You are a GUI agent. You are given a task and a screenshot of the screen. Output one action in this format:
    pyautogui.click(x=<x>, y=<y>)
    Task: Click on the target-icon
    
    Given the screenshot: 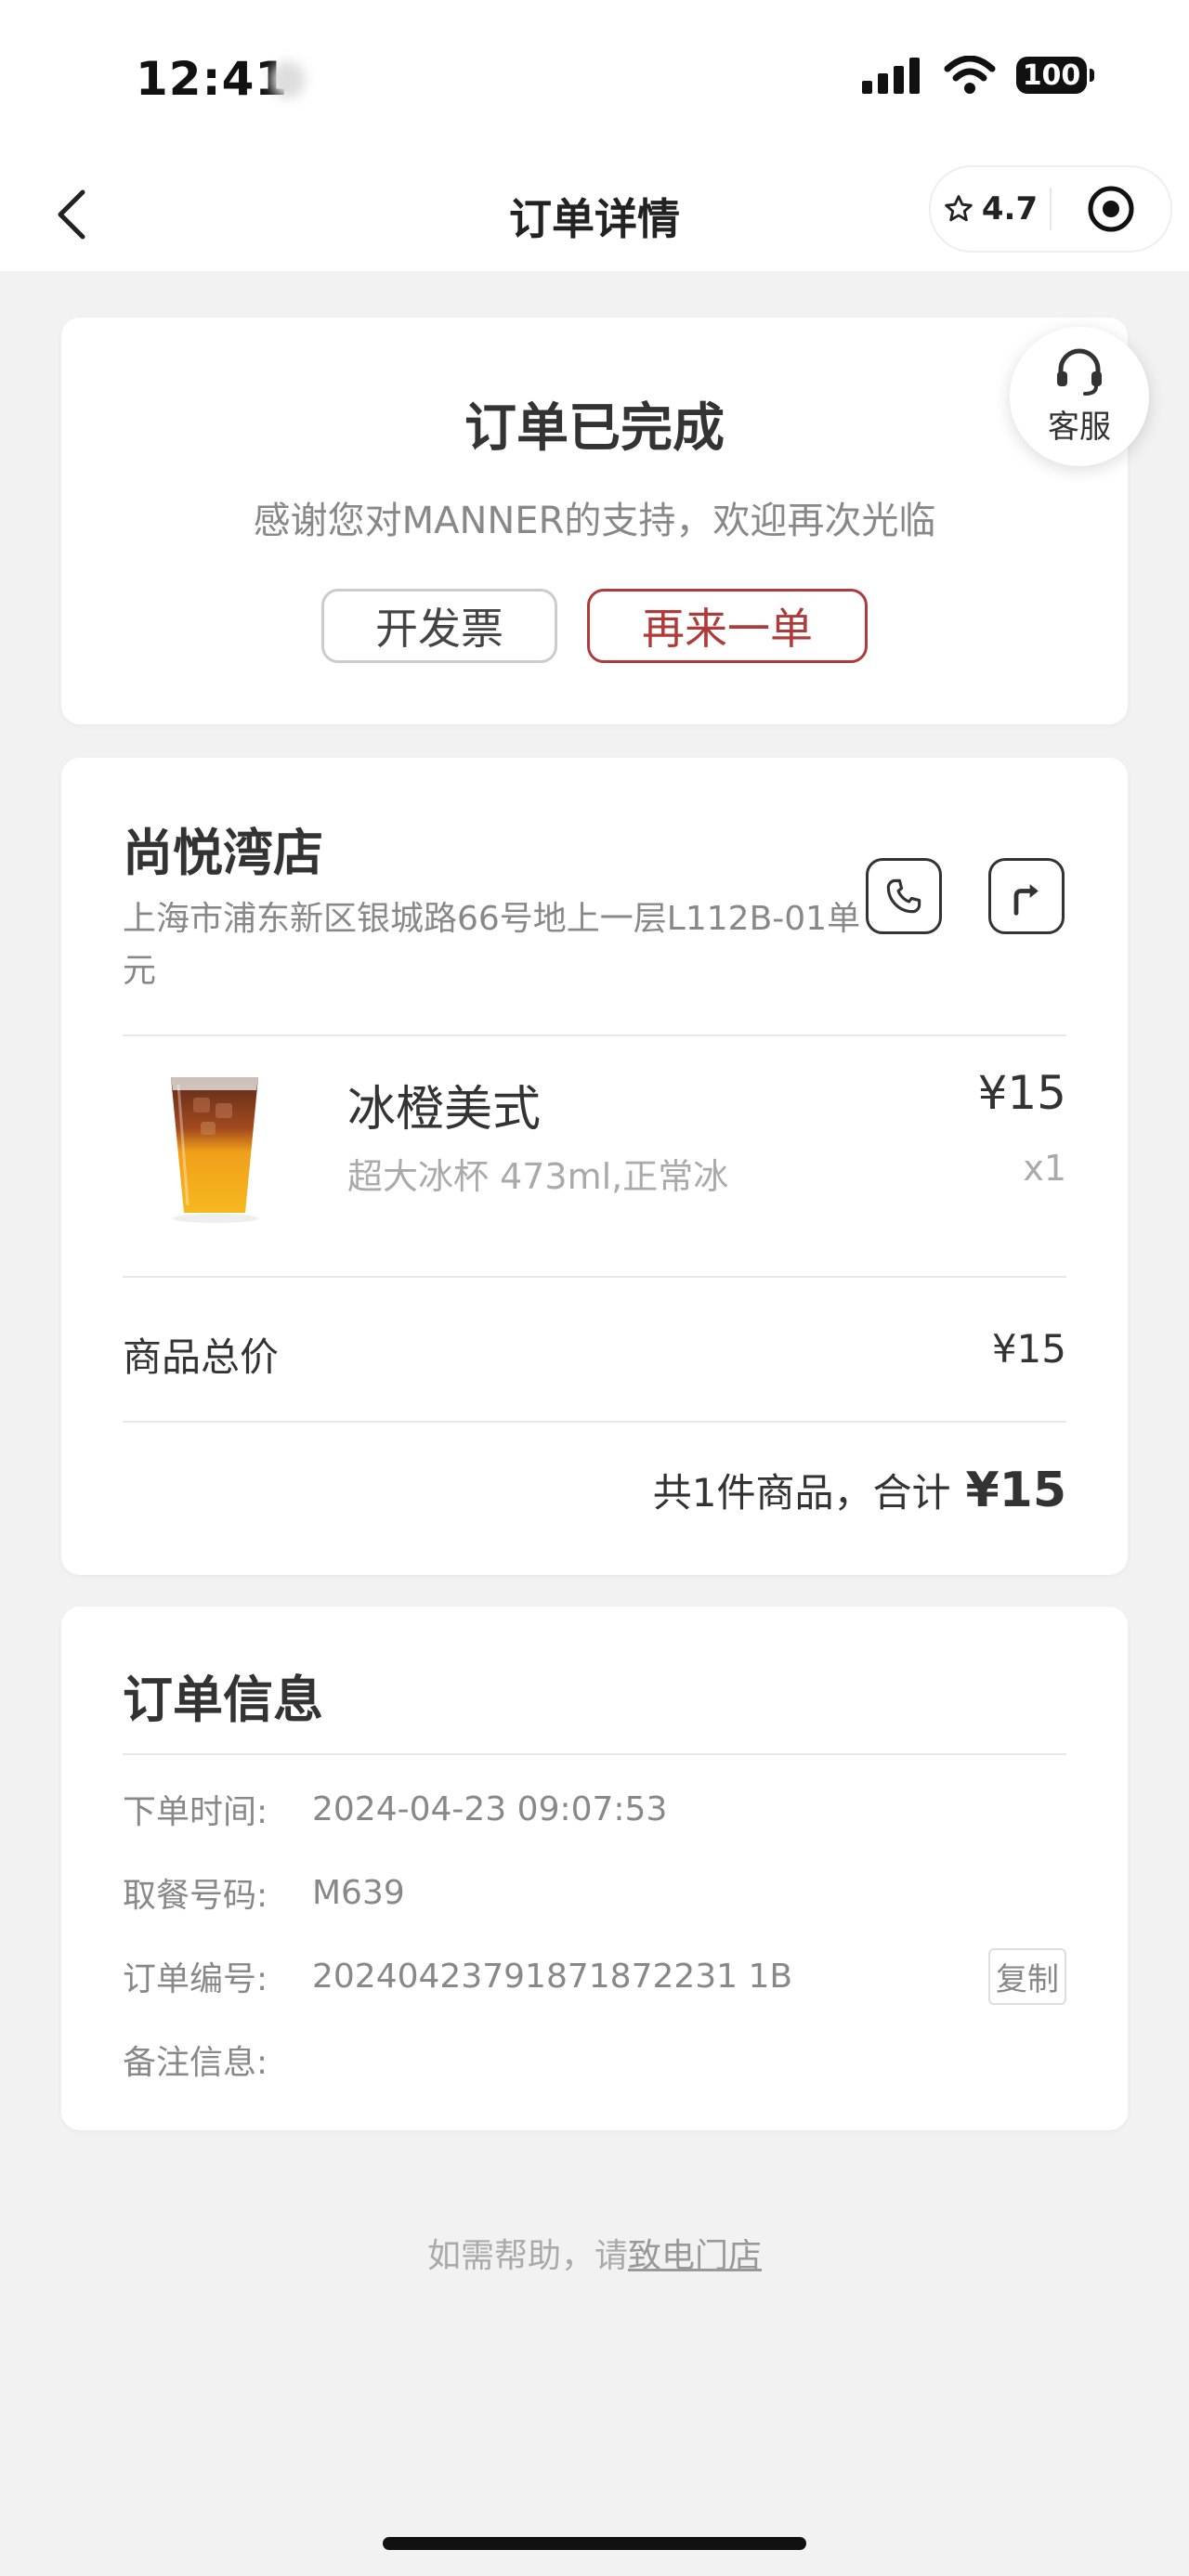 What is the action you would take?
    pyautogui.click(x=1111, y=209)
    